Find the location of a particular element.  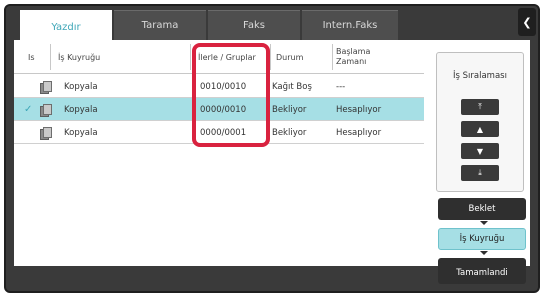

move-to-top-icon: ⤒ is located at coordinates (480, 106).